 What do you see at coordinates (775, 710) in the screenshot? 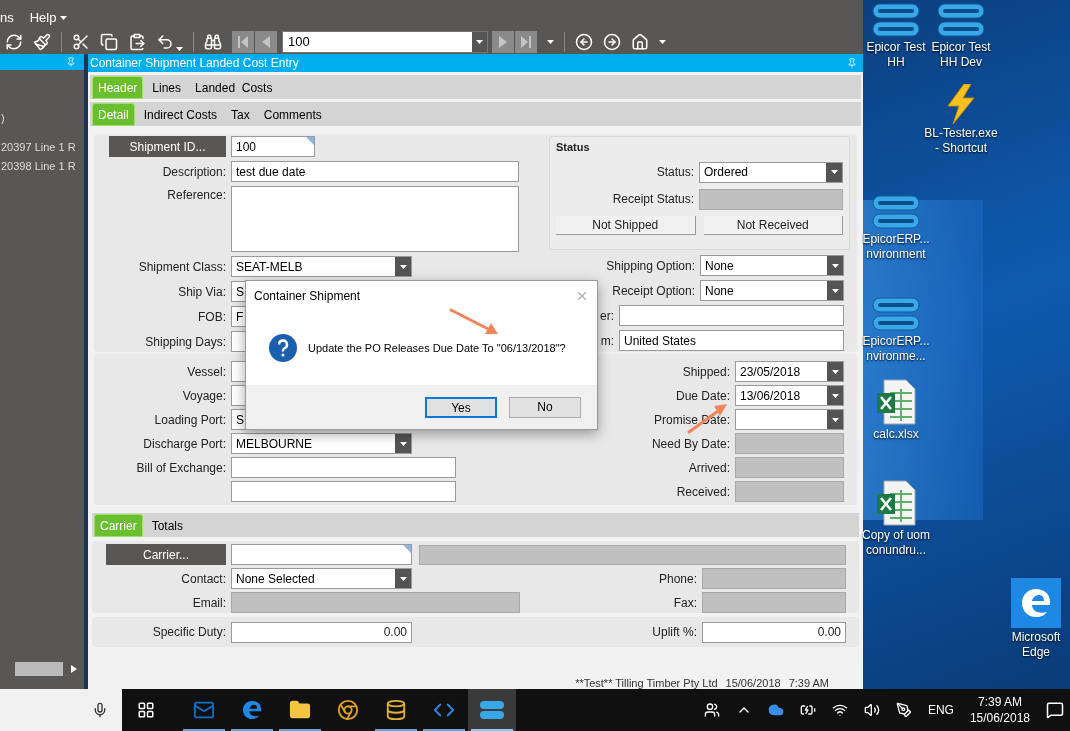
I see `cloud-icon` at bounding box center [775, 710].